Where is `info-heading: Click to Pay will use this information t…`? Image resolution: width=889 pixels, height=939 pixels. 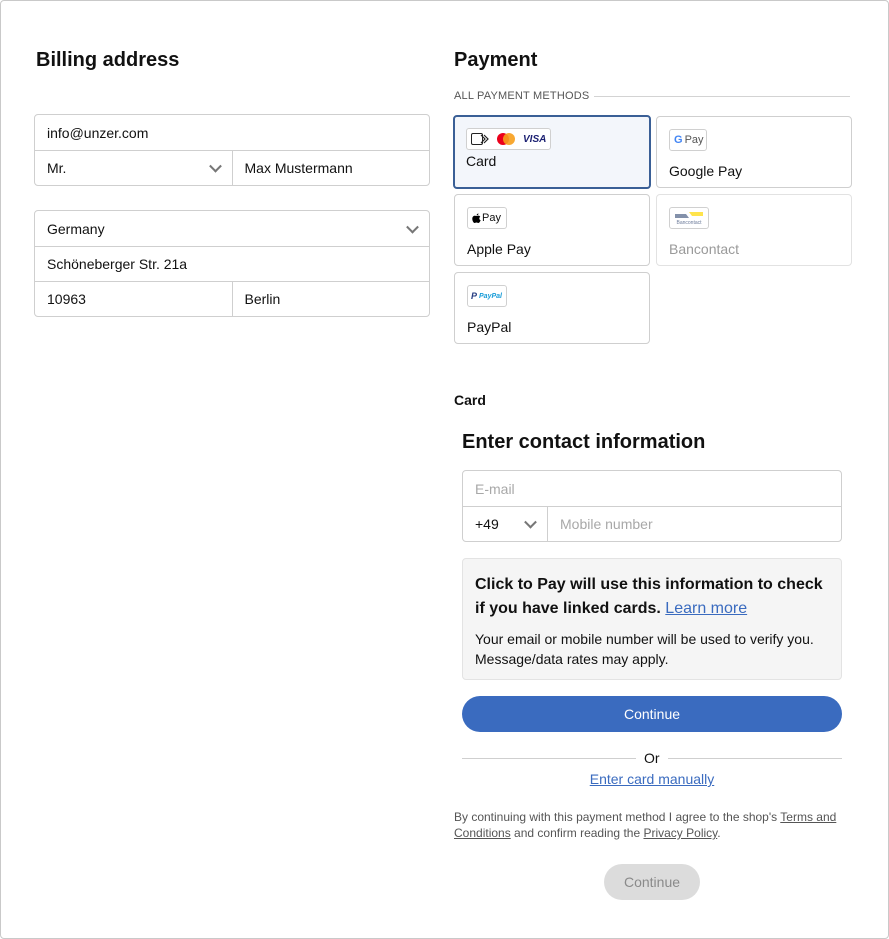
info-heading: Click to Pay will use this information t… is located at coordinates (649, 596).